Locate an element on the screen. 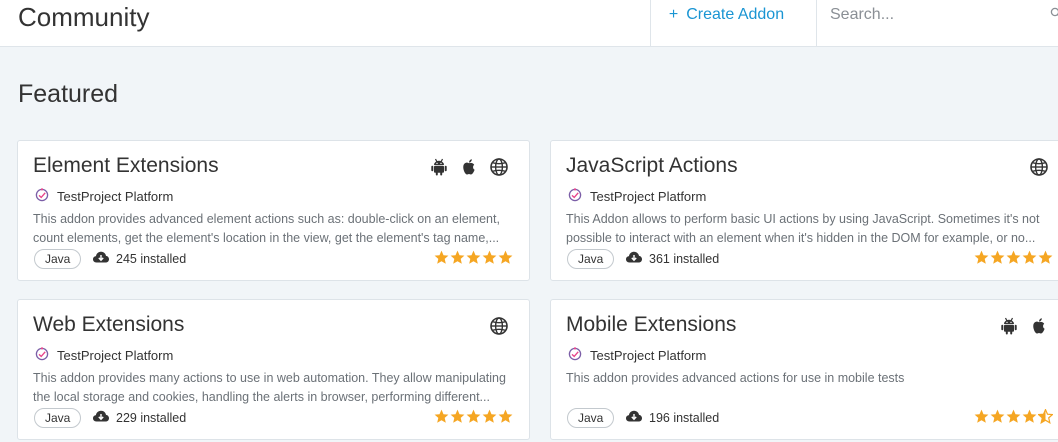 This screenshot has height=442, width=1058. install-count-text: 361 installed is located at coordinates (684, 258).